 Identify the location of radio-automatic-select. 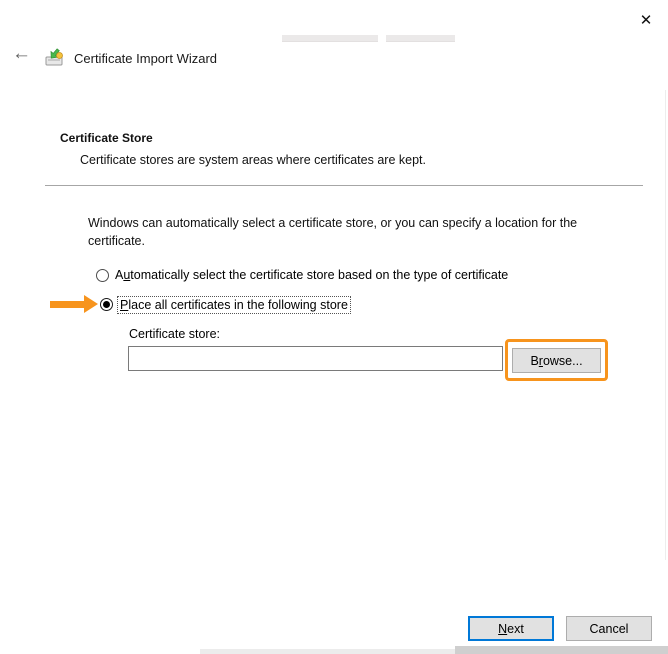
(102, 275).